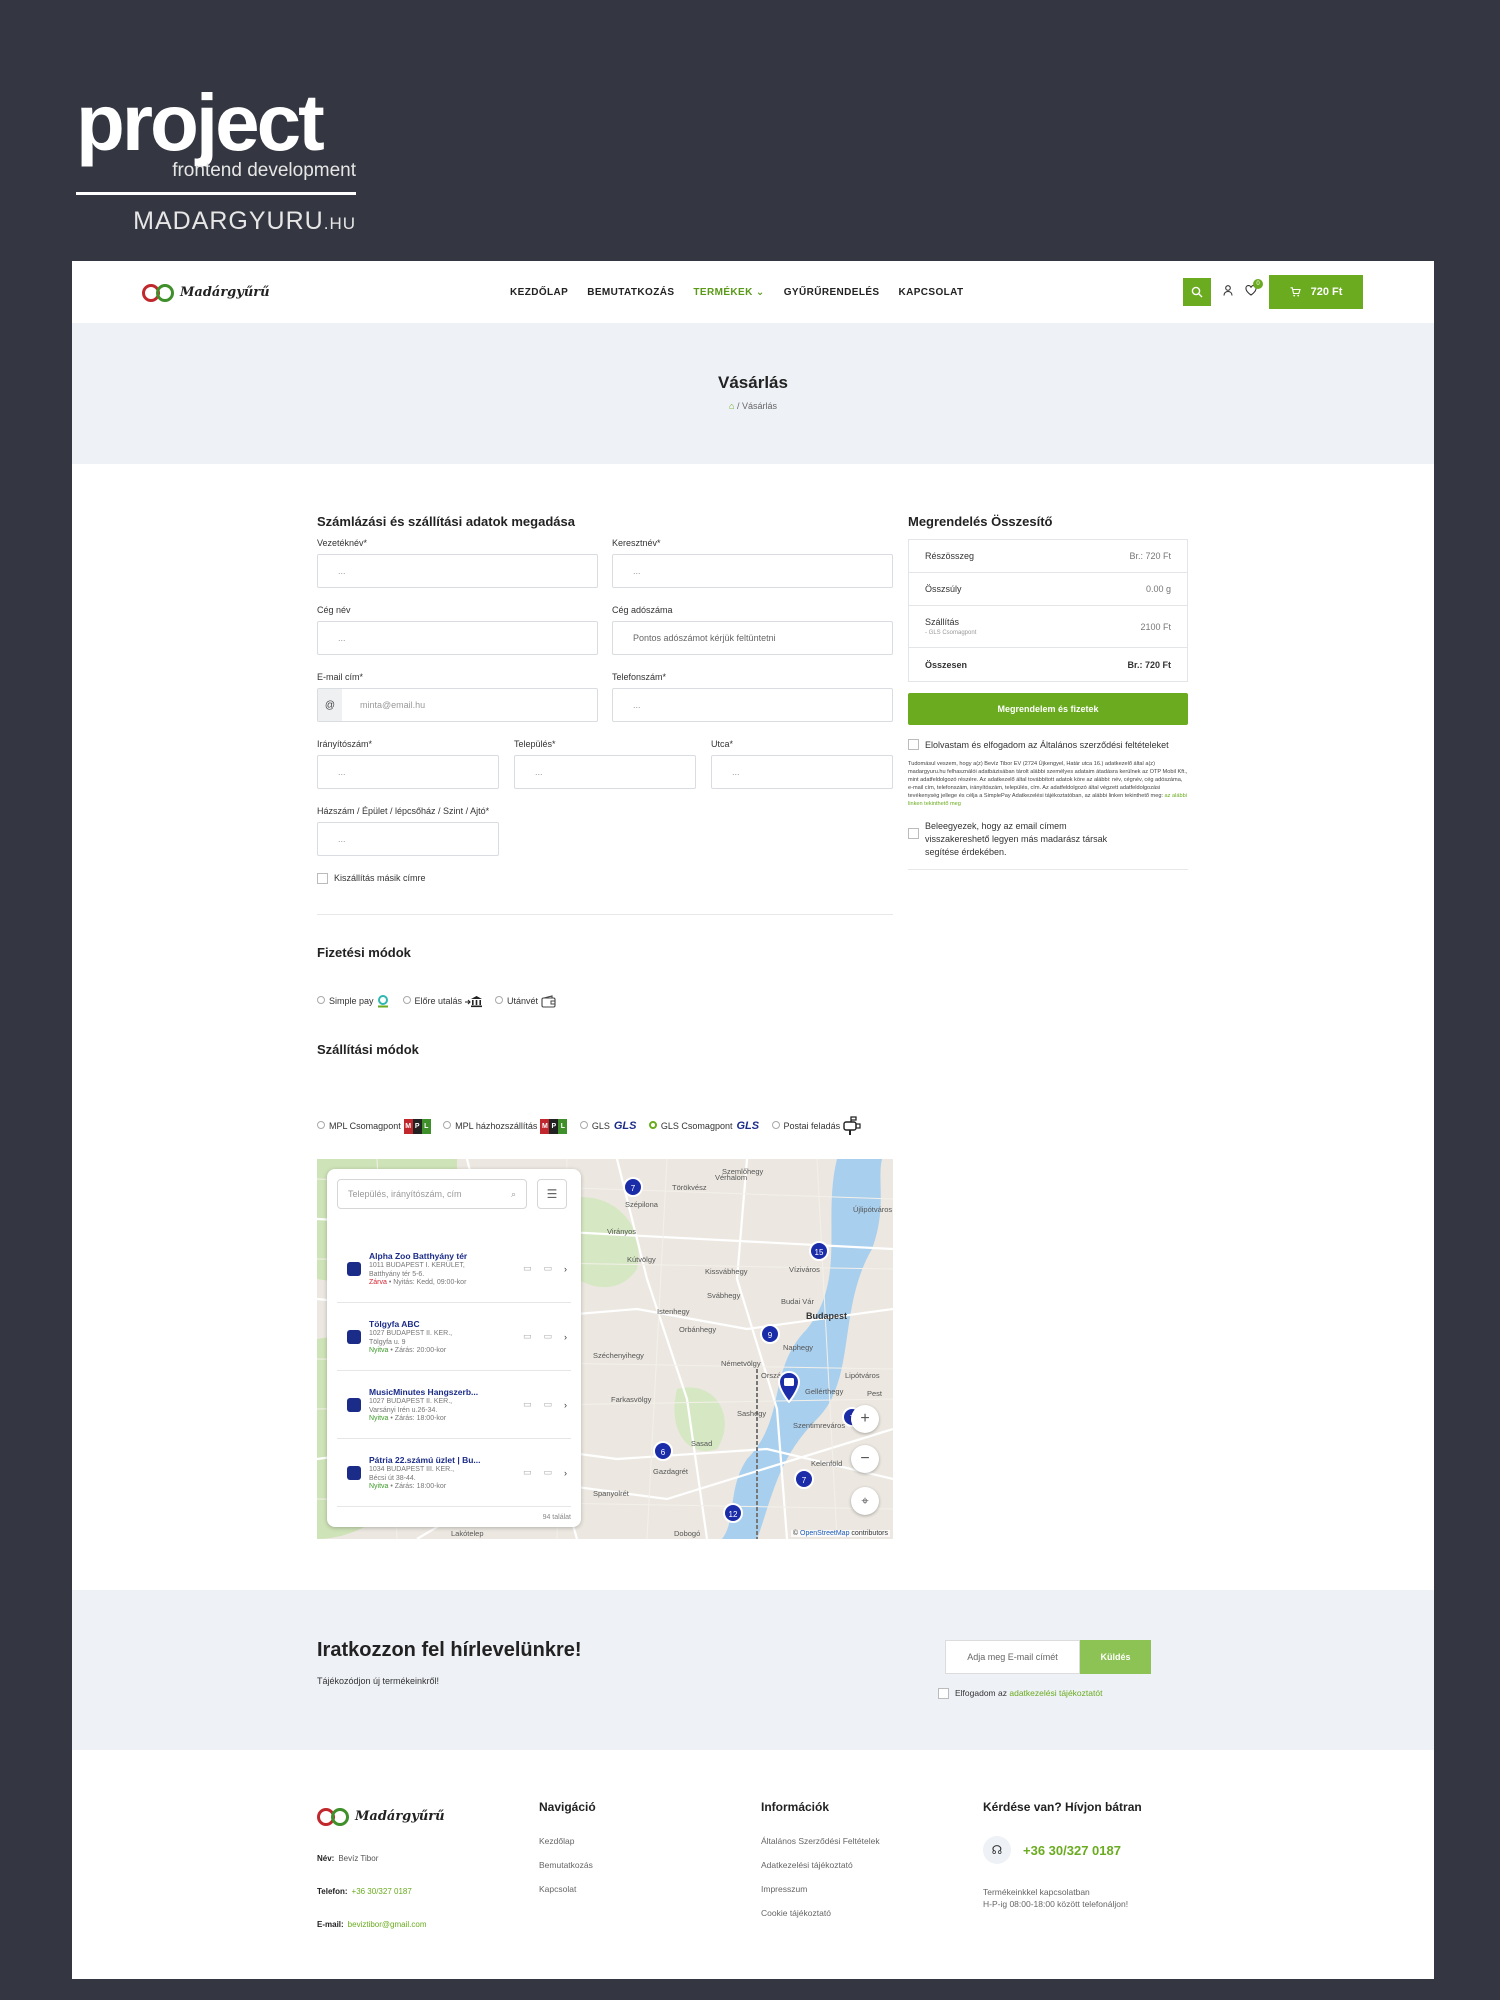 This screenshot has width=1500, height=2000. Describe the element at coordinates (1254, 289) in the screenshot. I see `wishlist-button: 0` at that location.